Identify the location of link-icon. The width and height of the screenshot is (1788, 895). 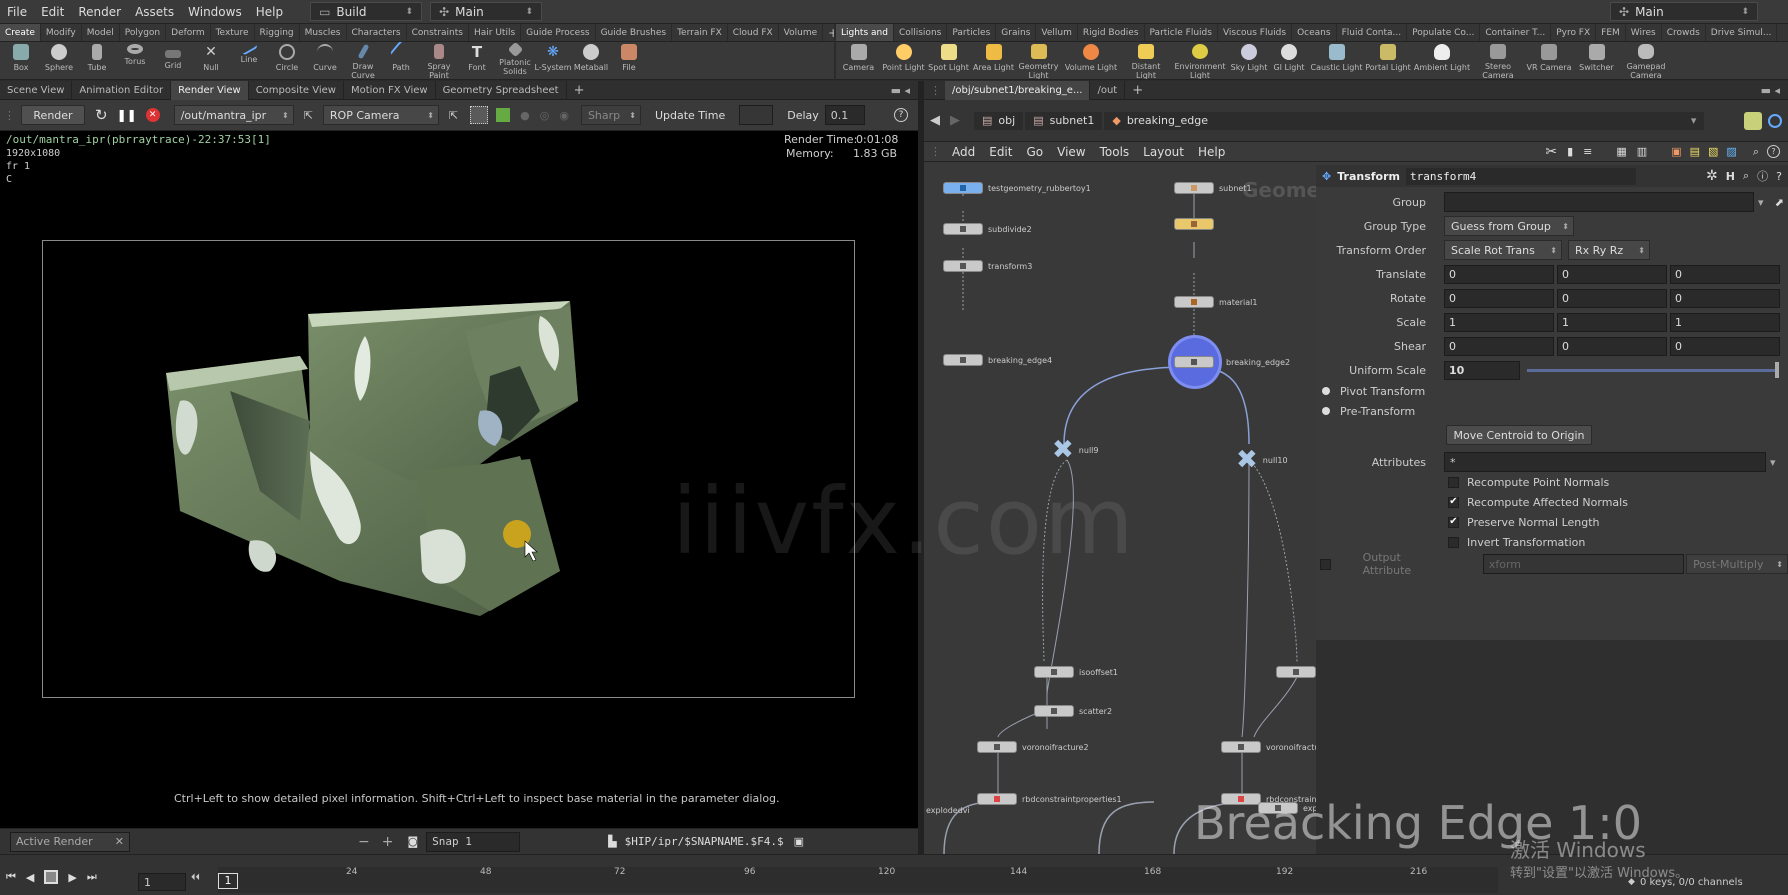
(1775, 120).